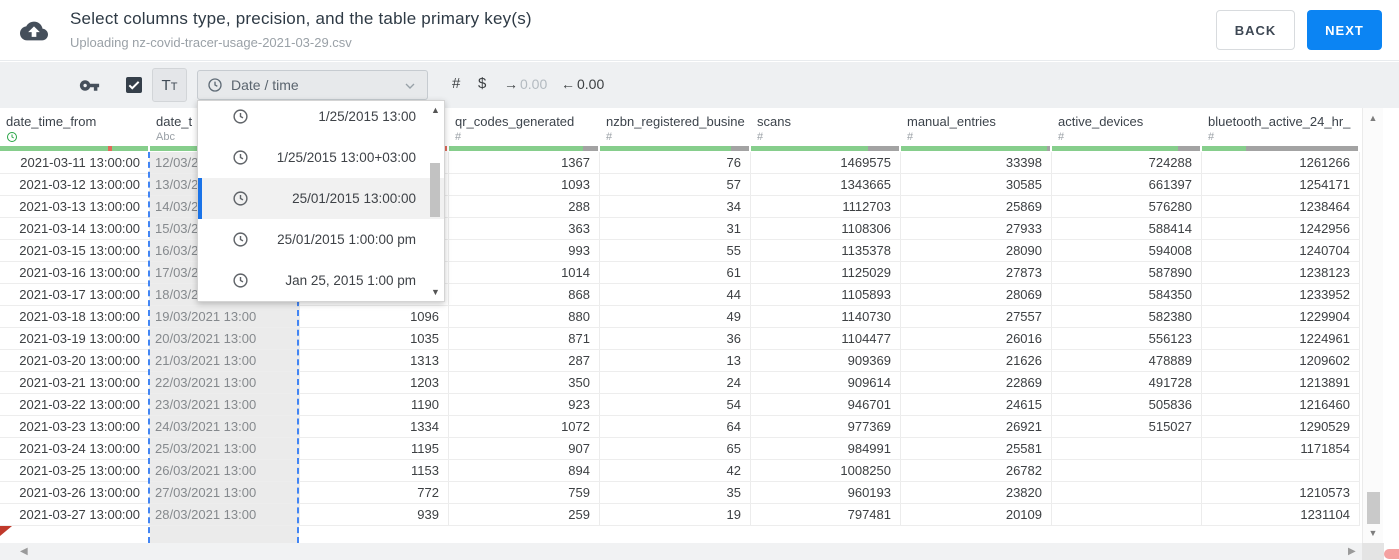  Describe the element at coordinates (976, 338) in the screenshot. I see `table-cell: 26016` at that location.